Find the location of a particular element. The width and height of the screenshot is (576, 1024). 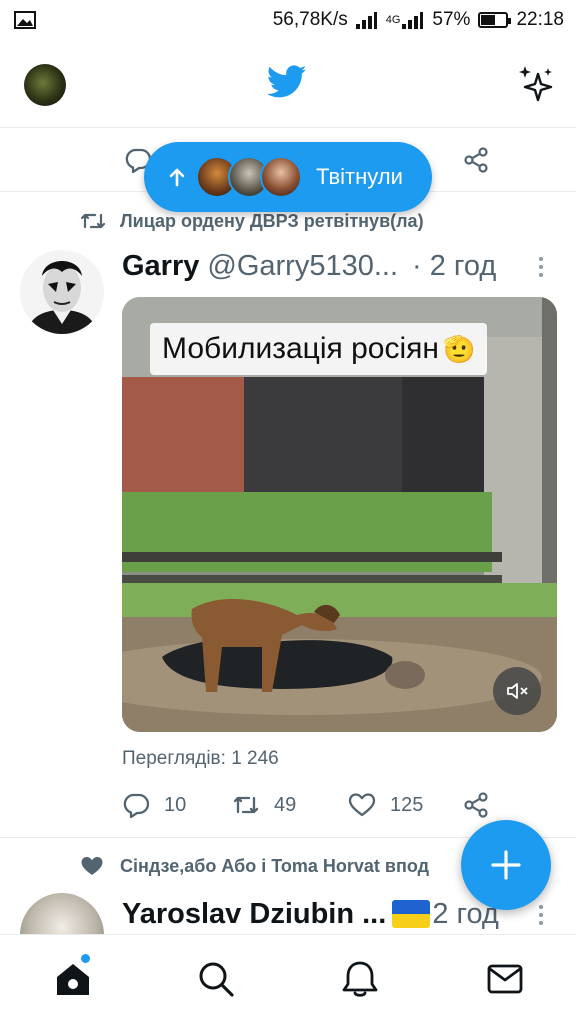

reply-count: 10 is located at coordinates (175, 804).